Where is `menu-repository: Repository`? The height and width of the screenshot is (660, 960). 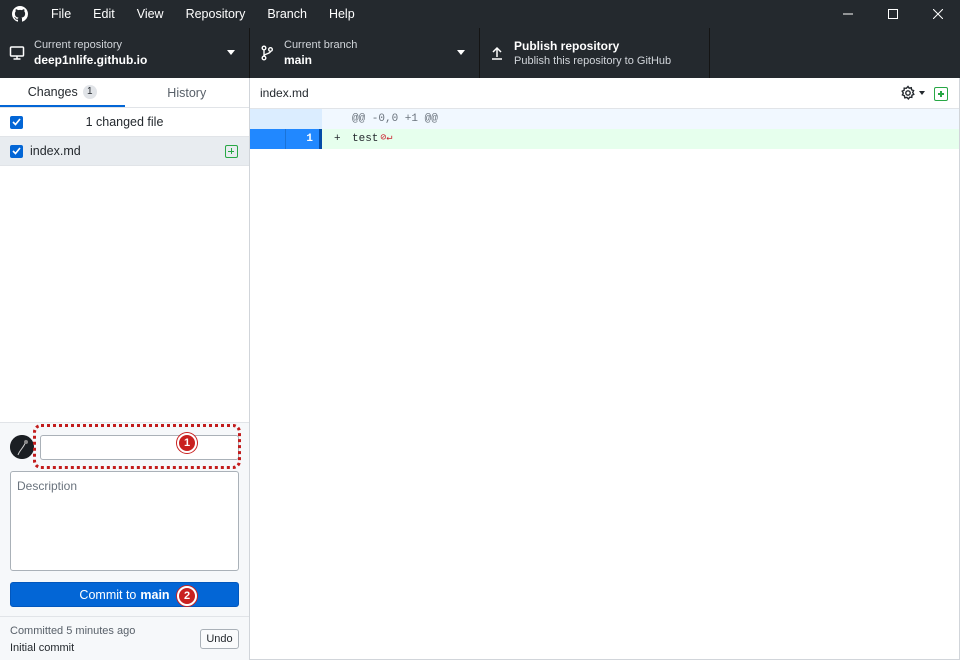 menu-repository: Repository is located at coordinates (216, 14).